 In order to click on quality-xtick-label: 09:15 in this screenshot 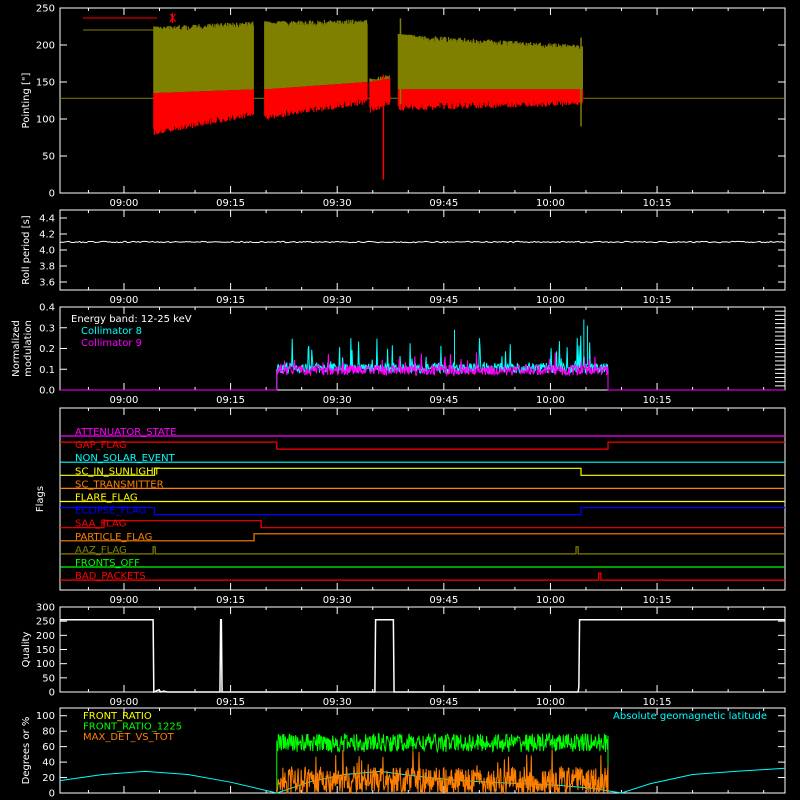, I will do `click(230, 702)`.